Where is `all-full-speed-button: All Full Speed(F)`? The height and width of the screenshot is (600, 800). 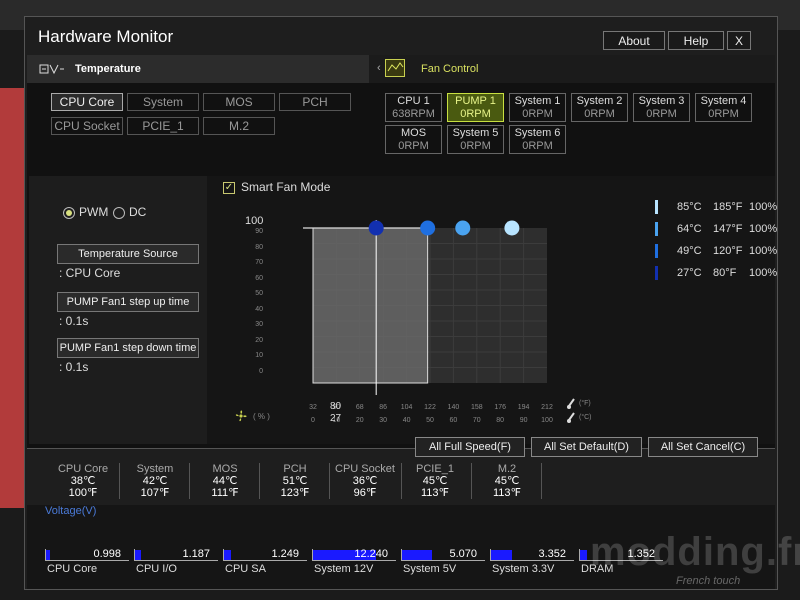 all-full-speed-button: All Full Speed(F) is located at coordinates (470, 447).